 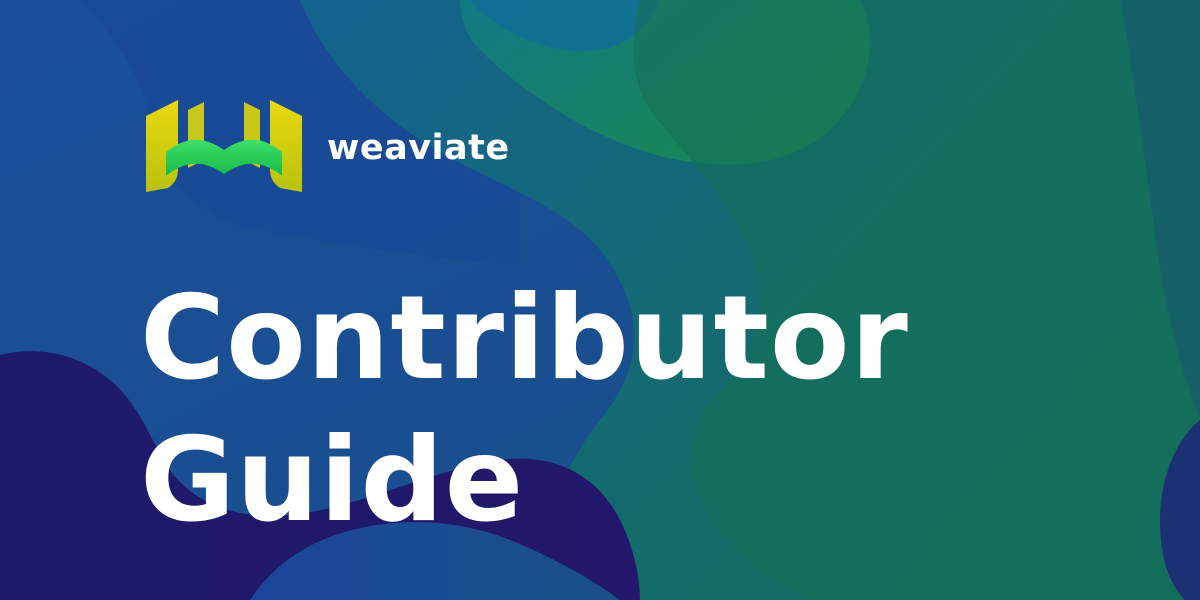 I want to click on brand-name: weaviate, so click(x=418, y=148).